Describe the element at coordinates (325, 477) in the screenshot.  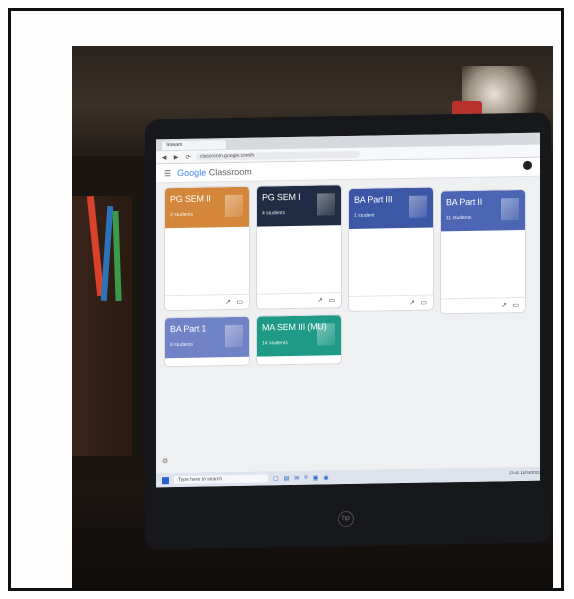
I see `chrome-icon: ◉` at that location.